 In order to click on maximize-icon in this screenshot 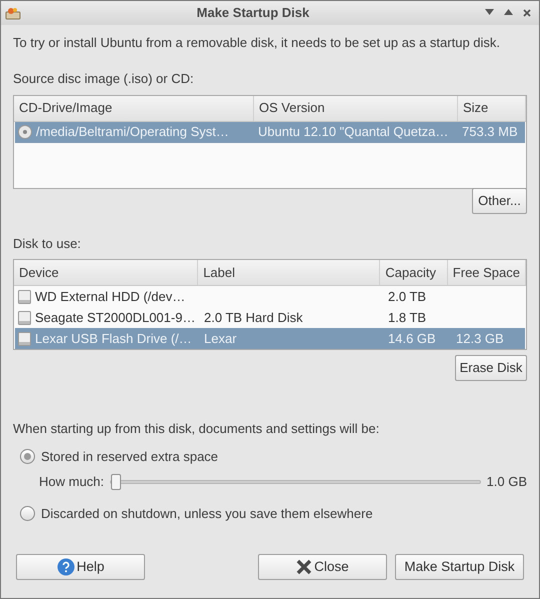, I will do `click(508, 12)`.